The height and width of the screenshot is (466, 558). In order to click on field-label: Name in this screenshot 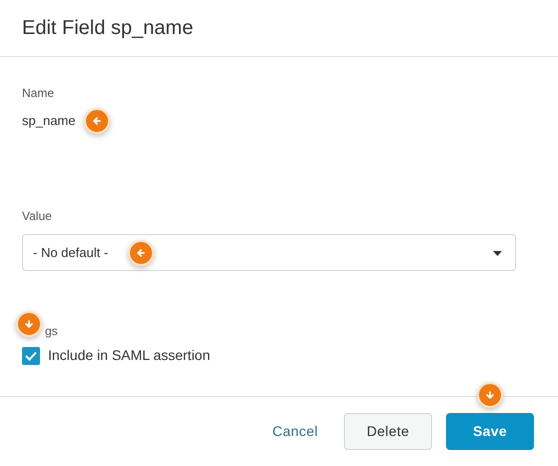, I will do `click(39, 93)`.